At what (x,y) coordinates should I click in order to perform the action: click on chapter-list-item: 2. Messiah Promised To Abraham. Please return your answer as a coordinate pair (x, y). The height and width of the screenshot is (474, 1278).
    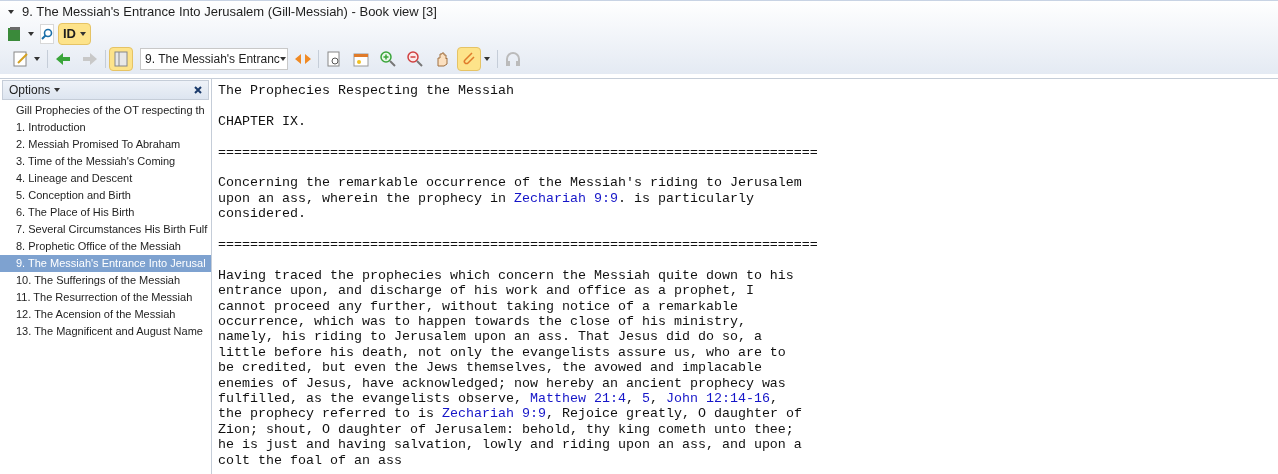
    Looking at the image, I should click on (105, 144).